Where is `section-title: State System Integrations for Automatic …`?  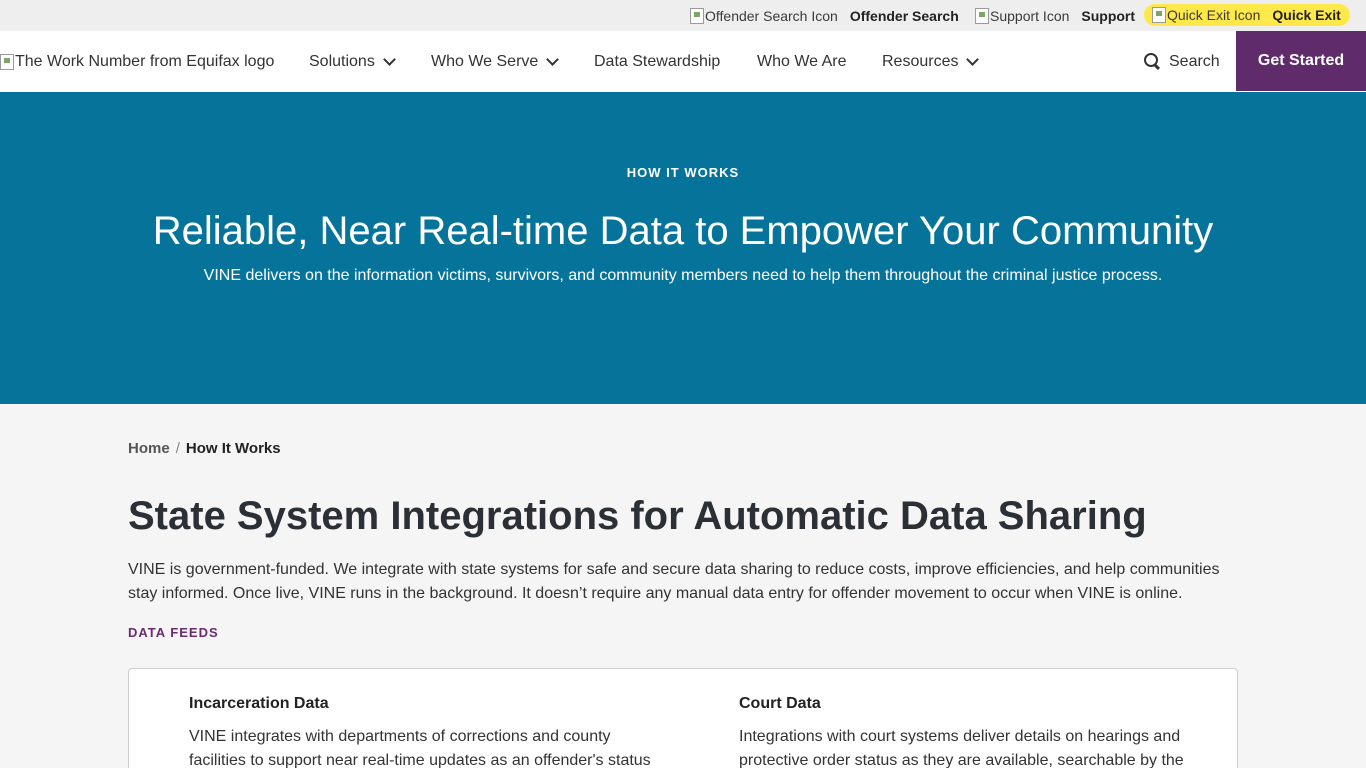 section-title: State System Integrations for Automatic … is located at coordinates (637, 516).